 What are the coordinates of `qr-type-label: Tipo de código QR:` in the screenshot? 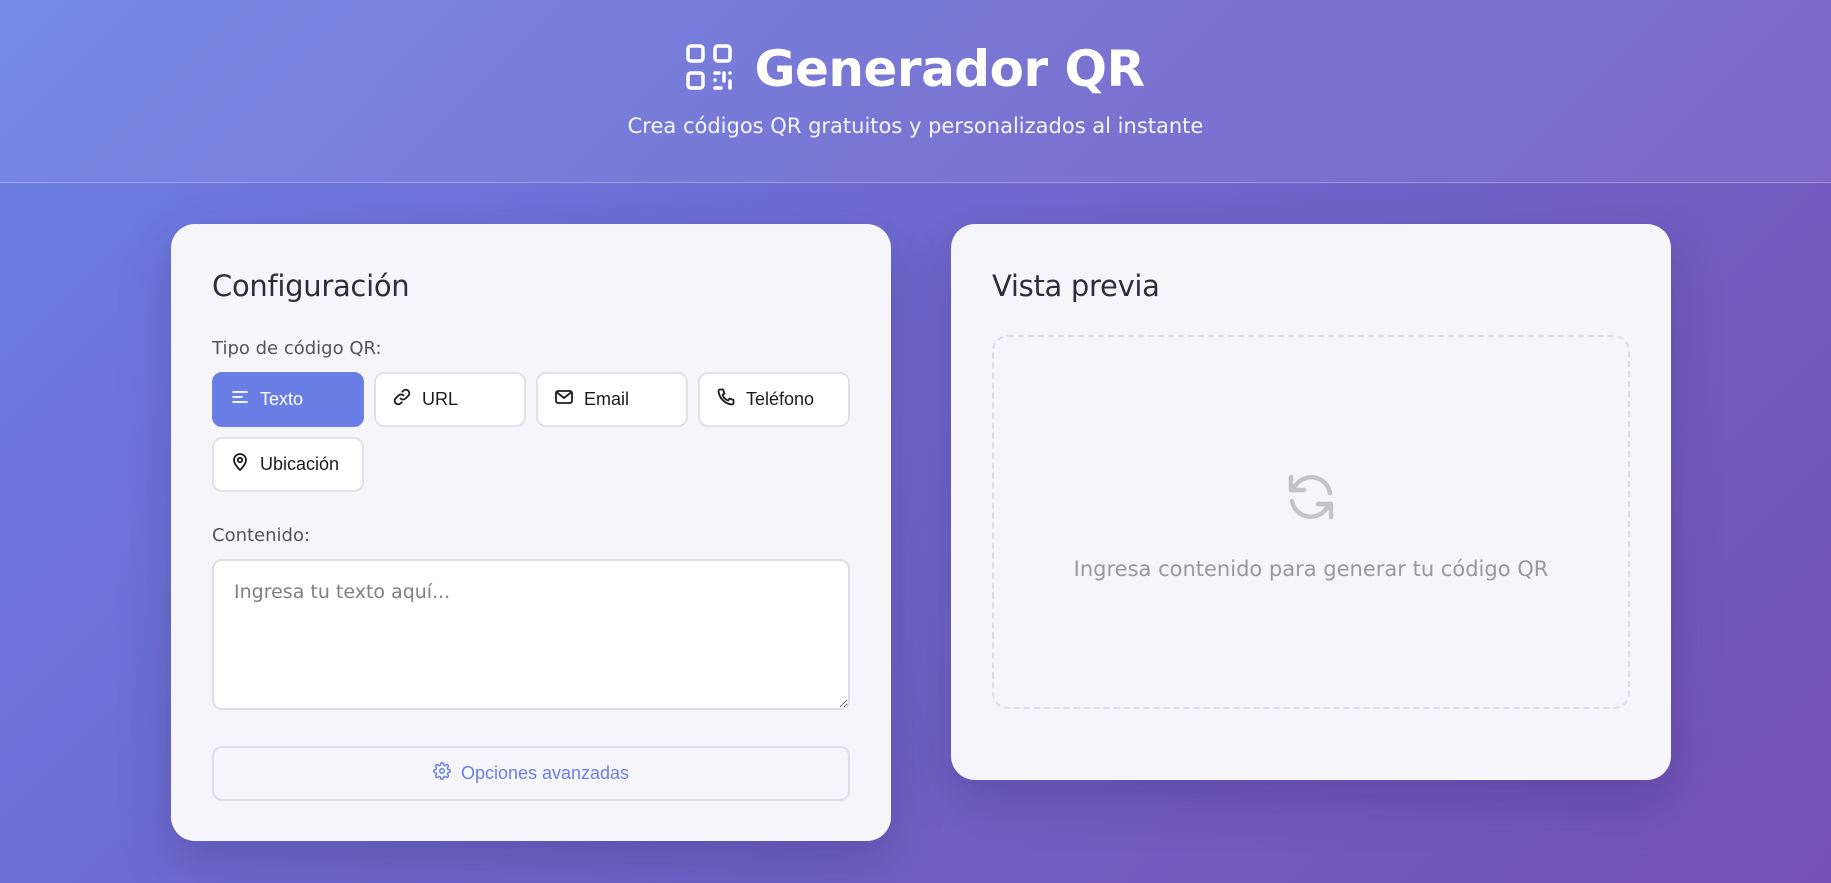 It's located at (297, 348).